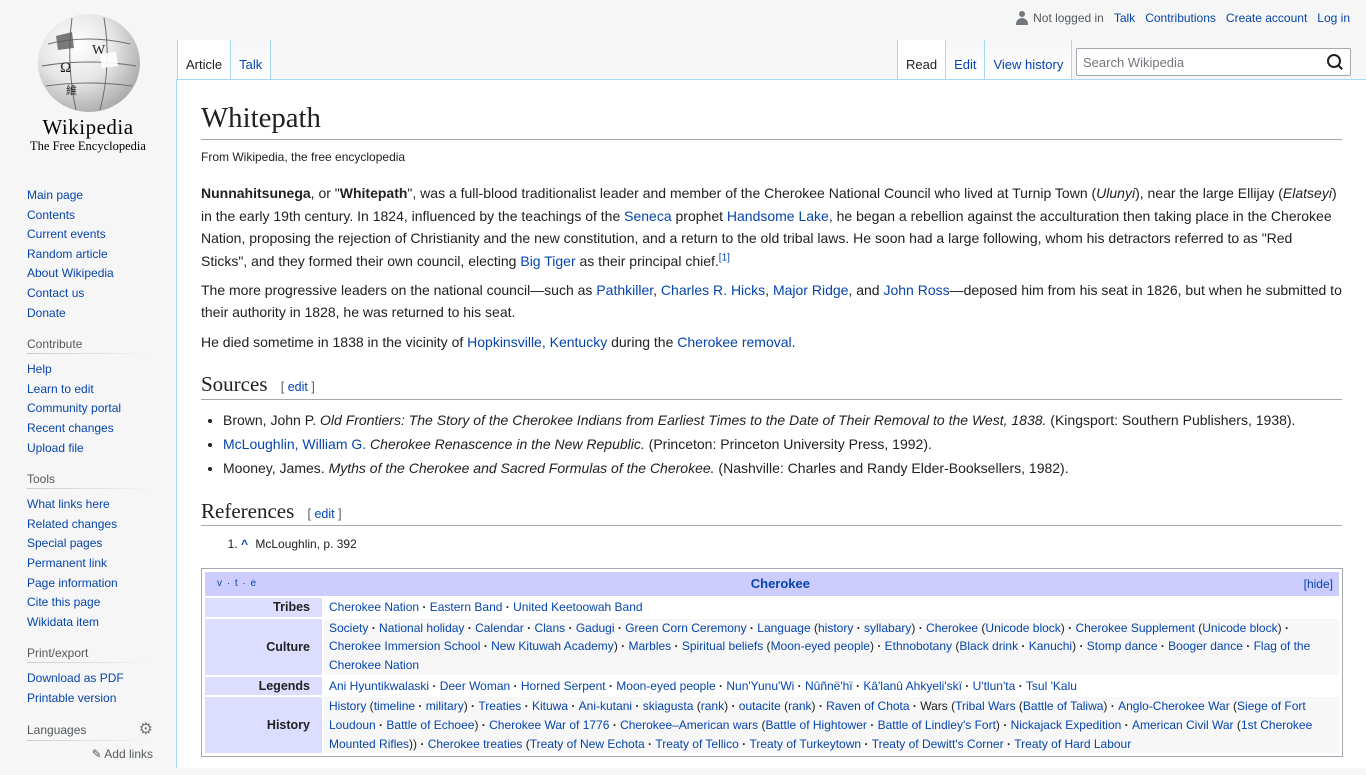  Describe the element at coordinates (1051, 686) in the screenshot. I see `inline-link: Tsul 'Kalu` at that location.